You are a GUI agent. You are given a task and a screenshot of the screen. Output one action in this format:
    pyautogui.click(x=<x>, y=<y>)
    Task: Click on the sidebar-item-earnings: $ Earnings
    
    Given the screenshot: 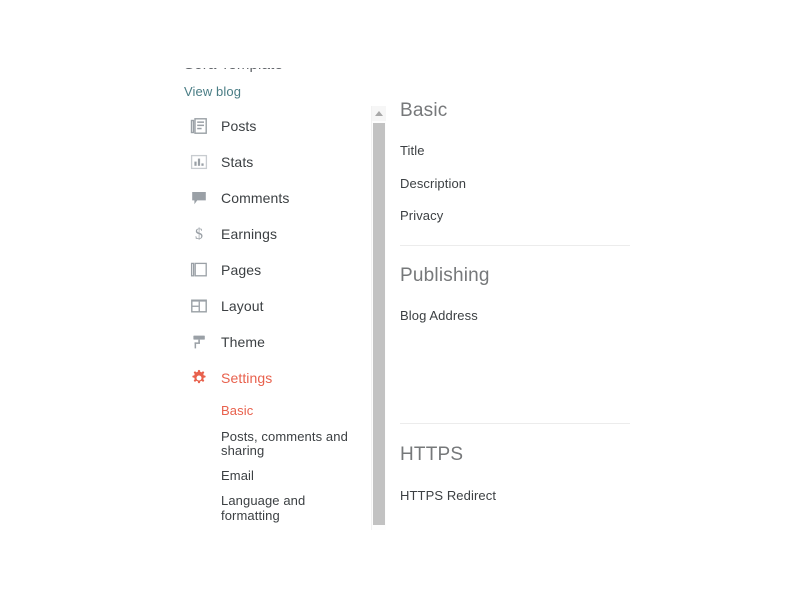 What is the action you would take?
    pyautogui.click(x=274, y=234)
    